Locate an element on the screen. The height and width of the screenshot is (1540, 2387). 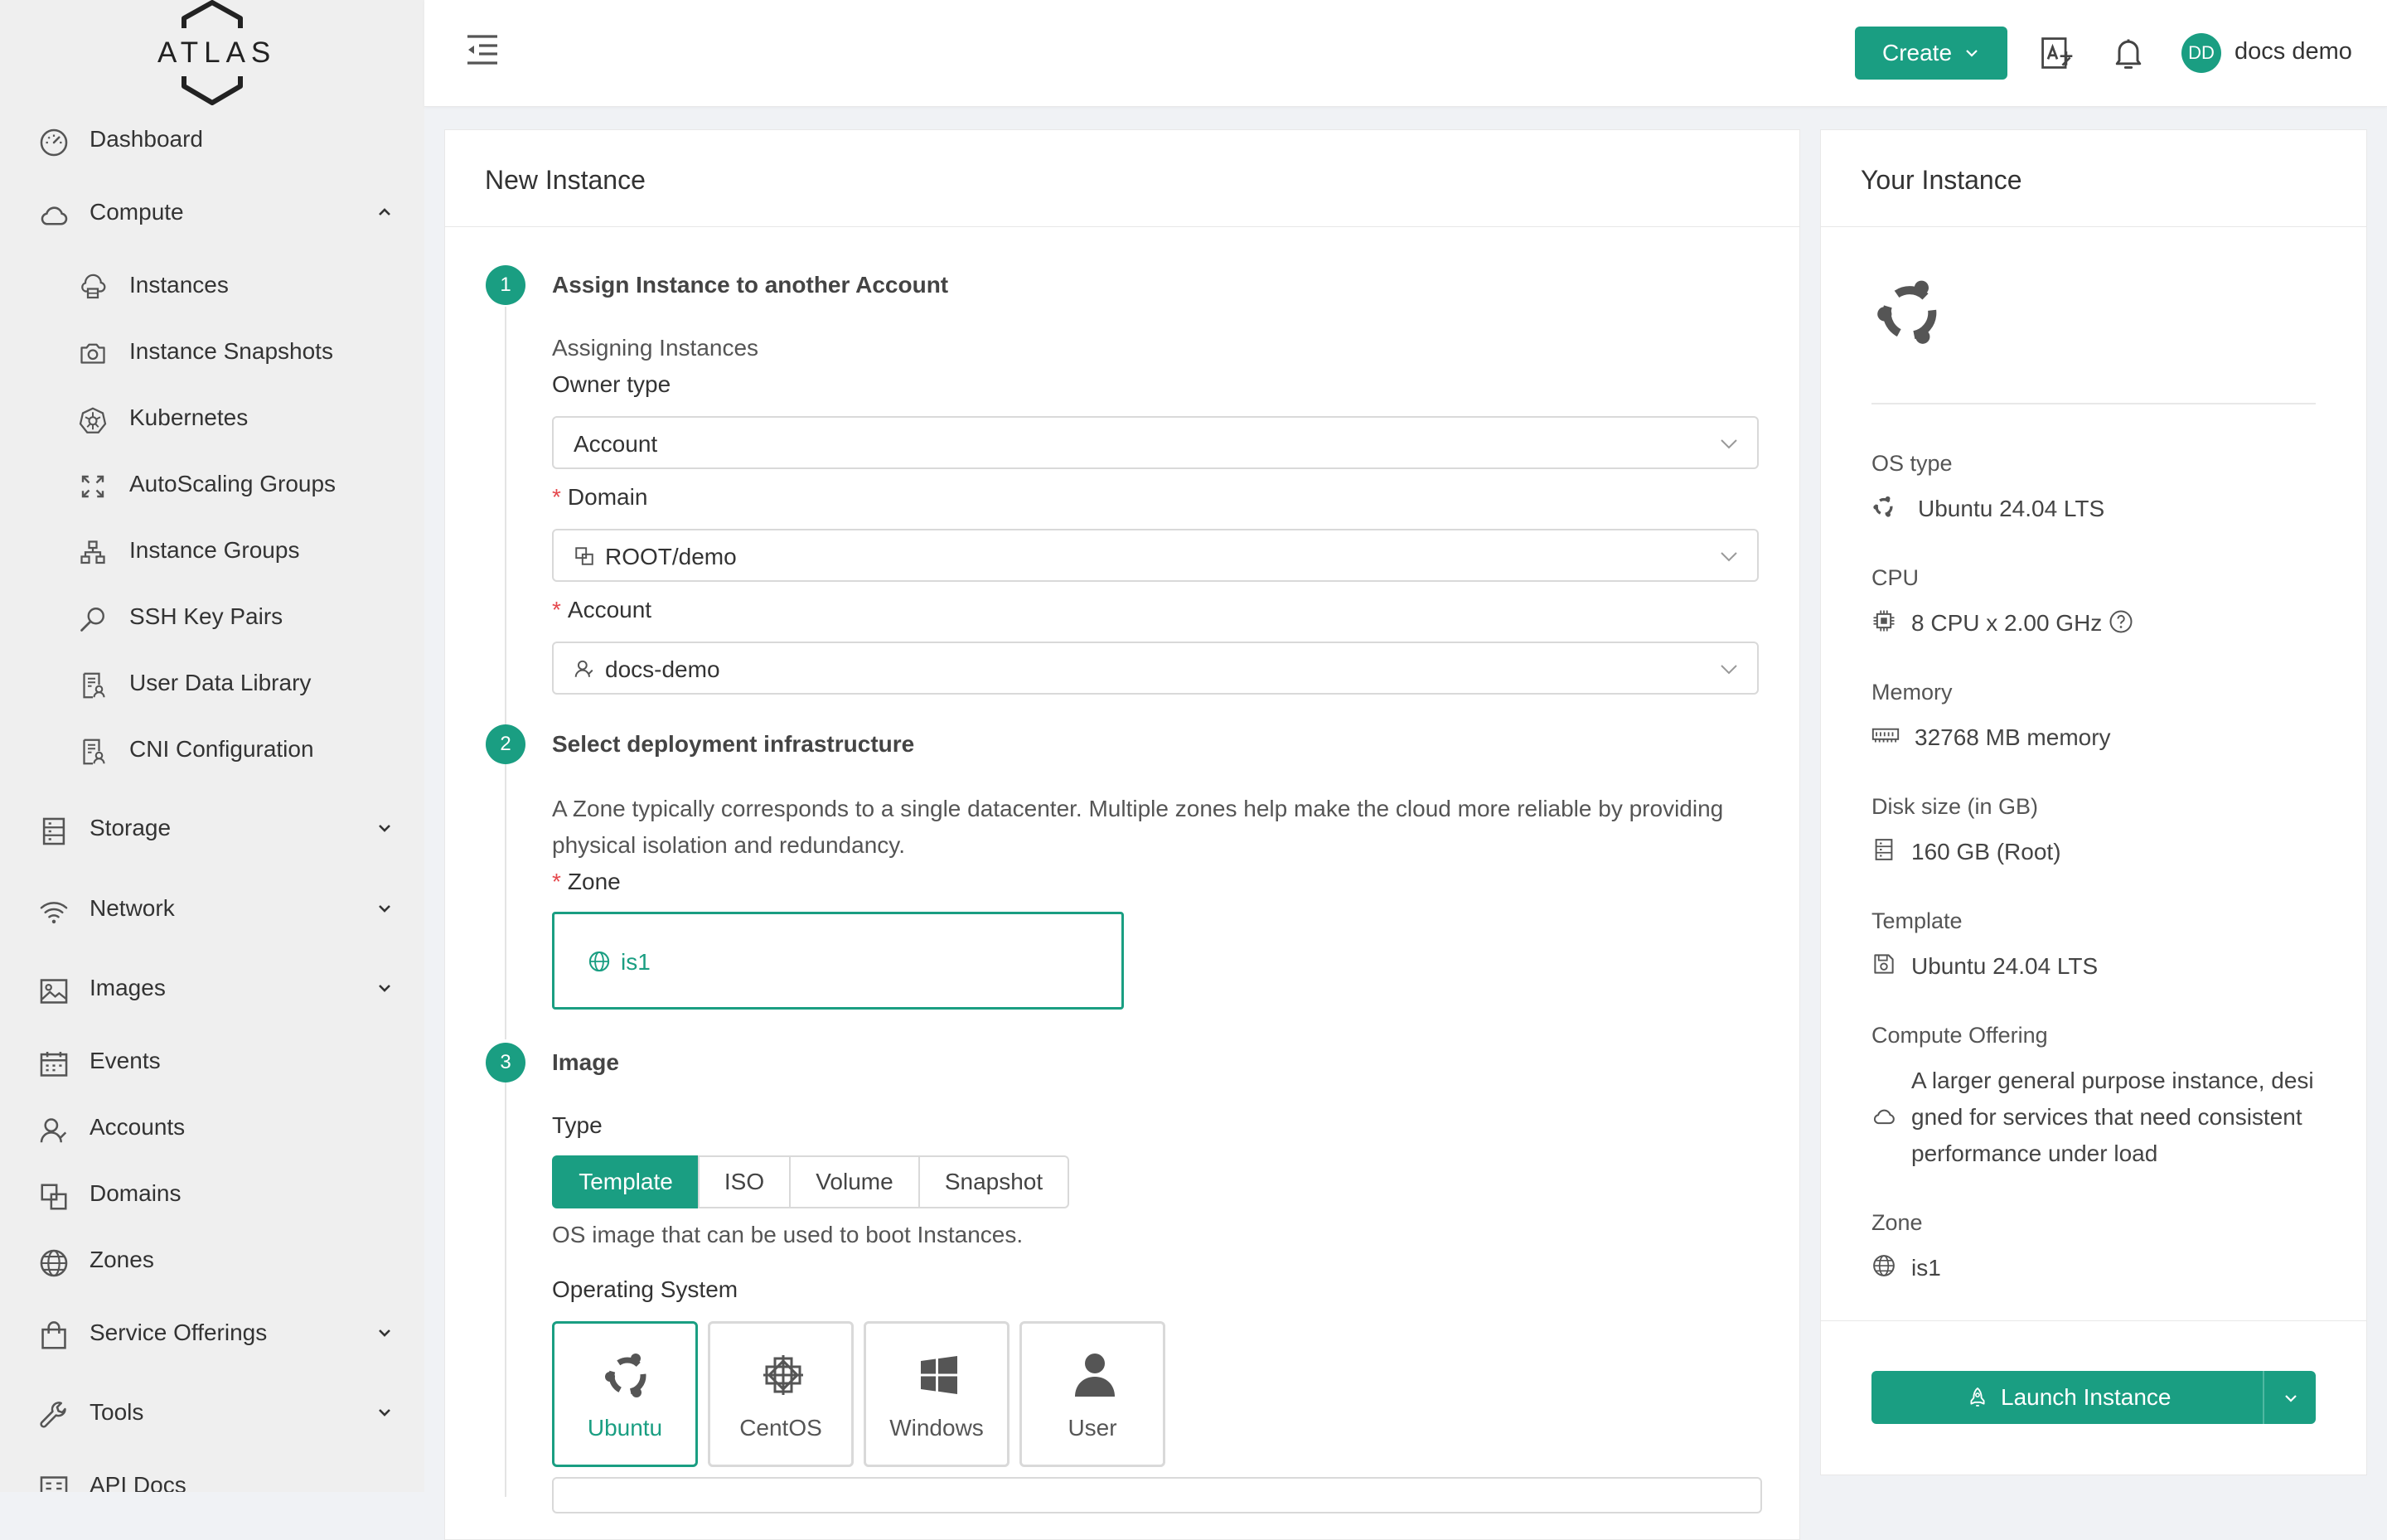
user-icon is located at coordinates (583, 668).